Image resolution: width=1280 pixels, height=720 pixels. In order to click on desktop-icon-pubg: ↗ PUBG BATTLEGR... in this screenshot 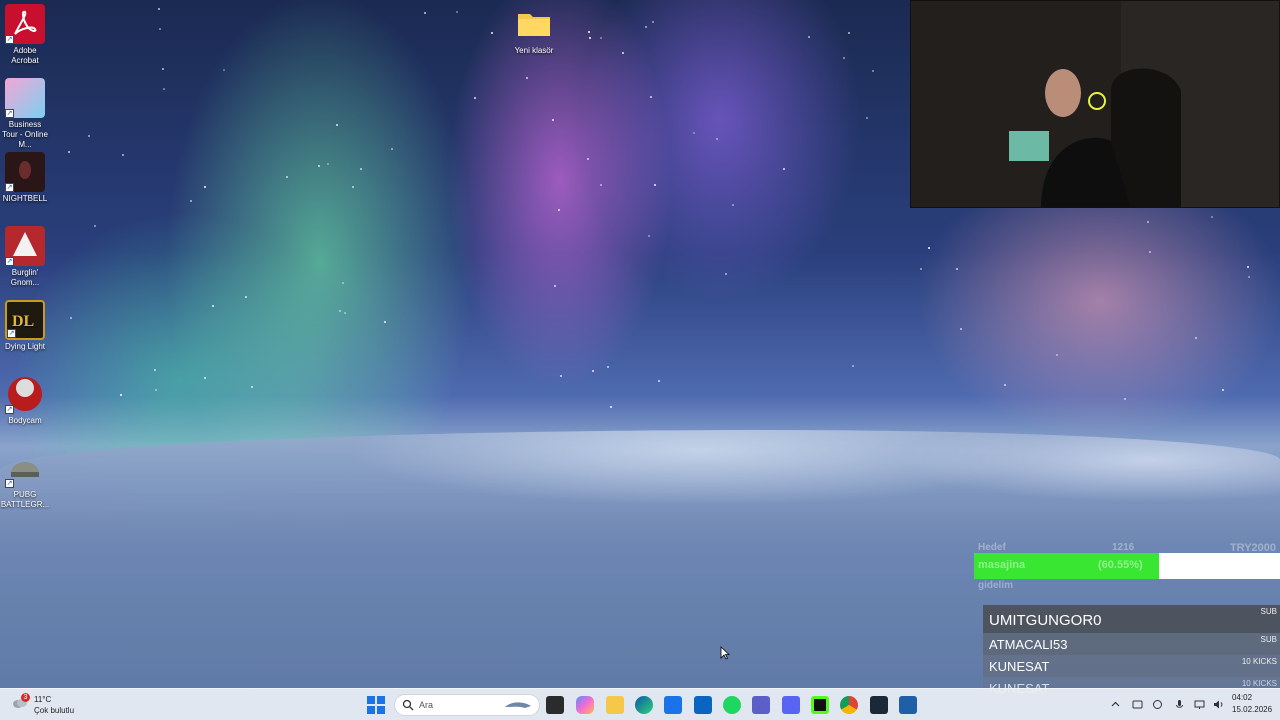, I will do `click(25, 479)`.